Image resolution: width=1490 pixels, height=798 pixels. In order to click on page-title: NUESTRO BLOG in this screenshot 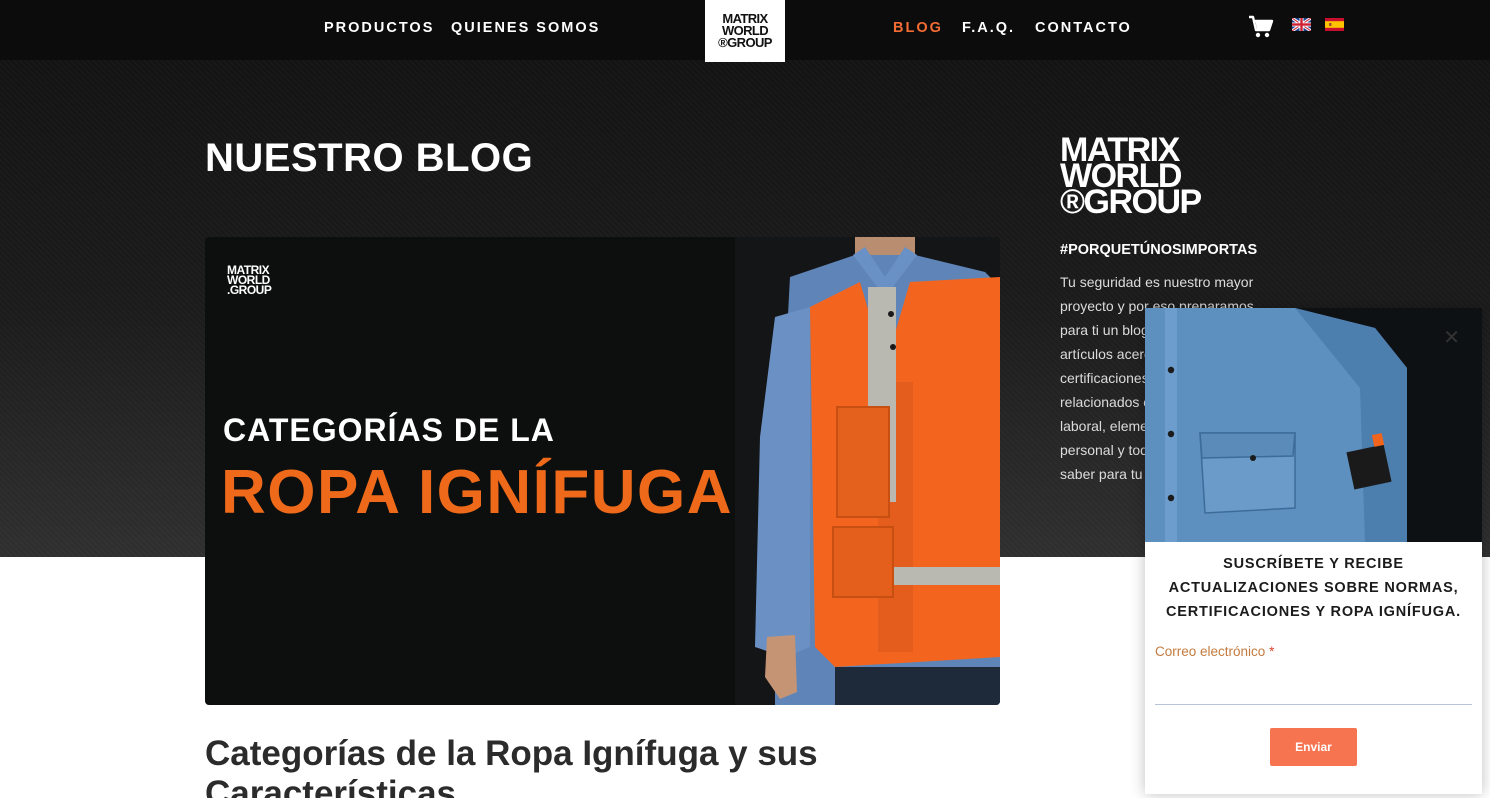, I will do `click(369, 158)`.